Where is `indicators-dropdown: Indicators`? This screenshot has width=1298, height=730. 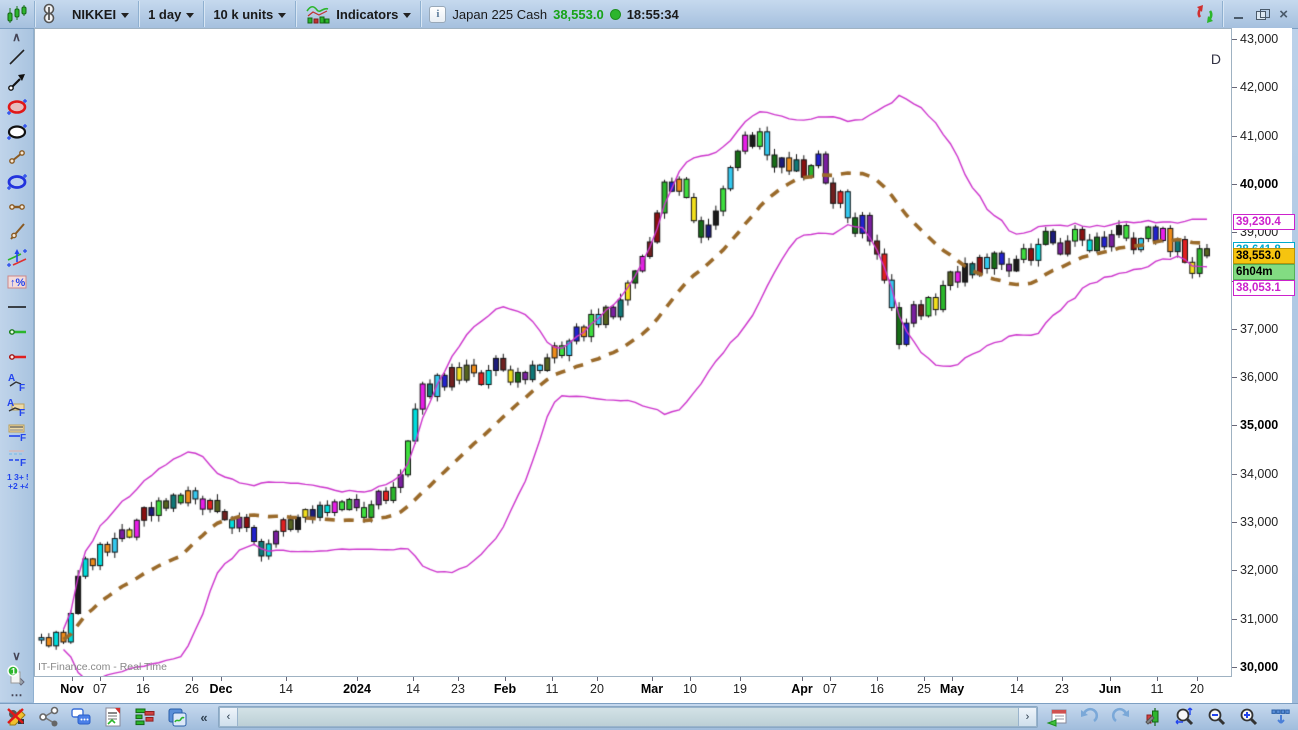
indicators-dropdown: Indicators is located at coordinates (358, 14).